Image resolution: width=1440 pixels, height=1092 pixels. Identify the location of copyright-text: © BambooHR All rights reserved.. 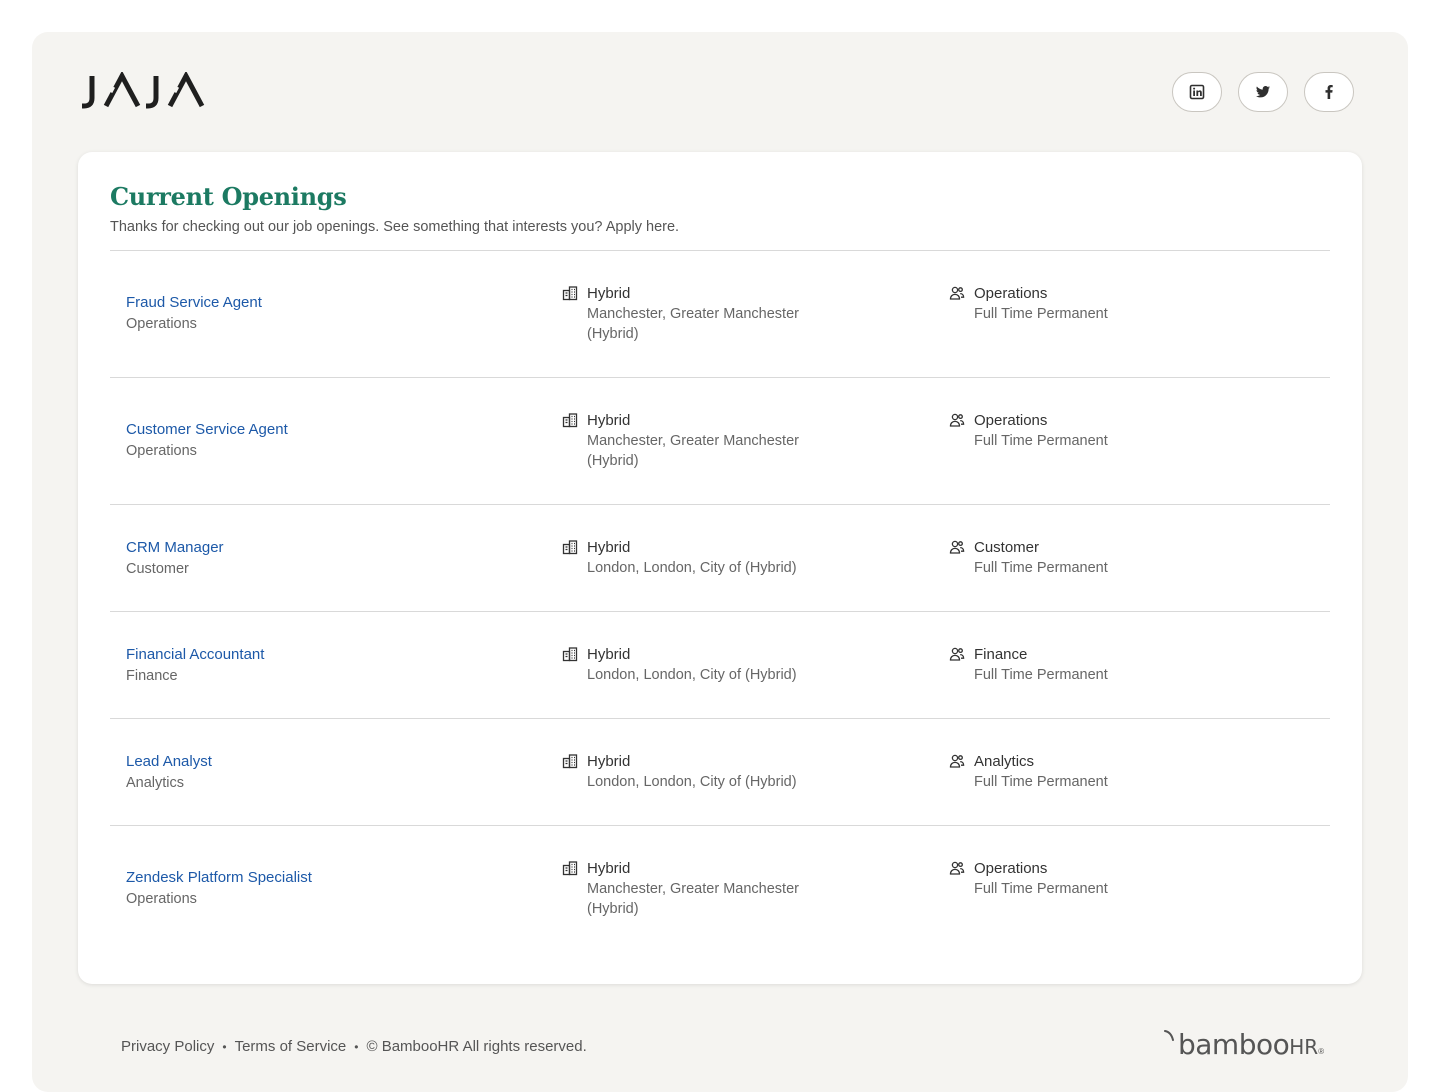
(476, 1046).